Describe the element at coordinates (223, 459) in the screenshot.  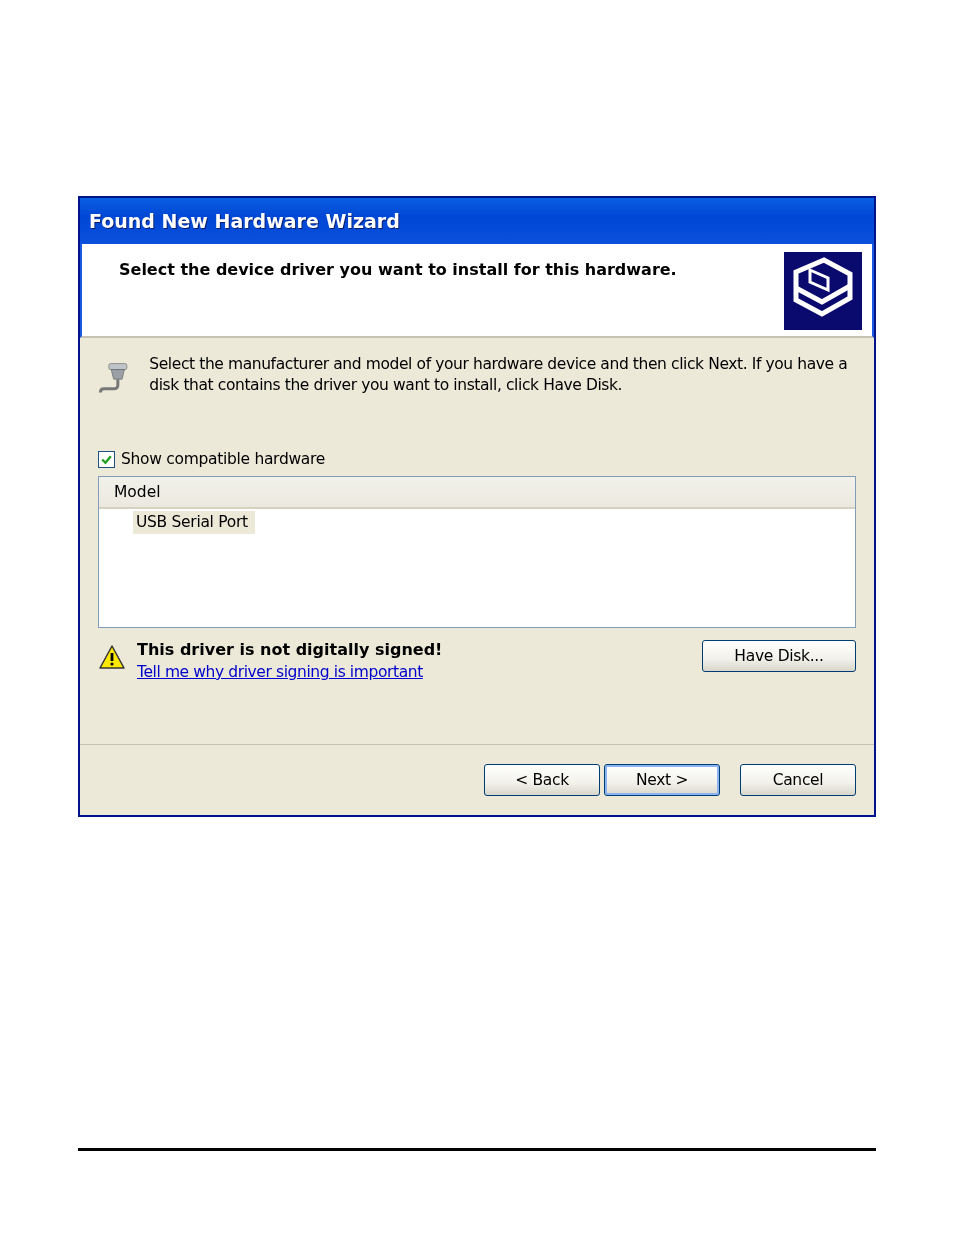
I see `checkbox-label: Show compatible hardware` at that location.